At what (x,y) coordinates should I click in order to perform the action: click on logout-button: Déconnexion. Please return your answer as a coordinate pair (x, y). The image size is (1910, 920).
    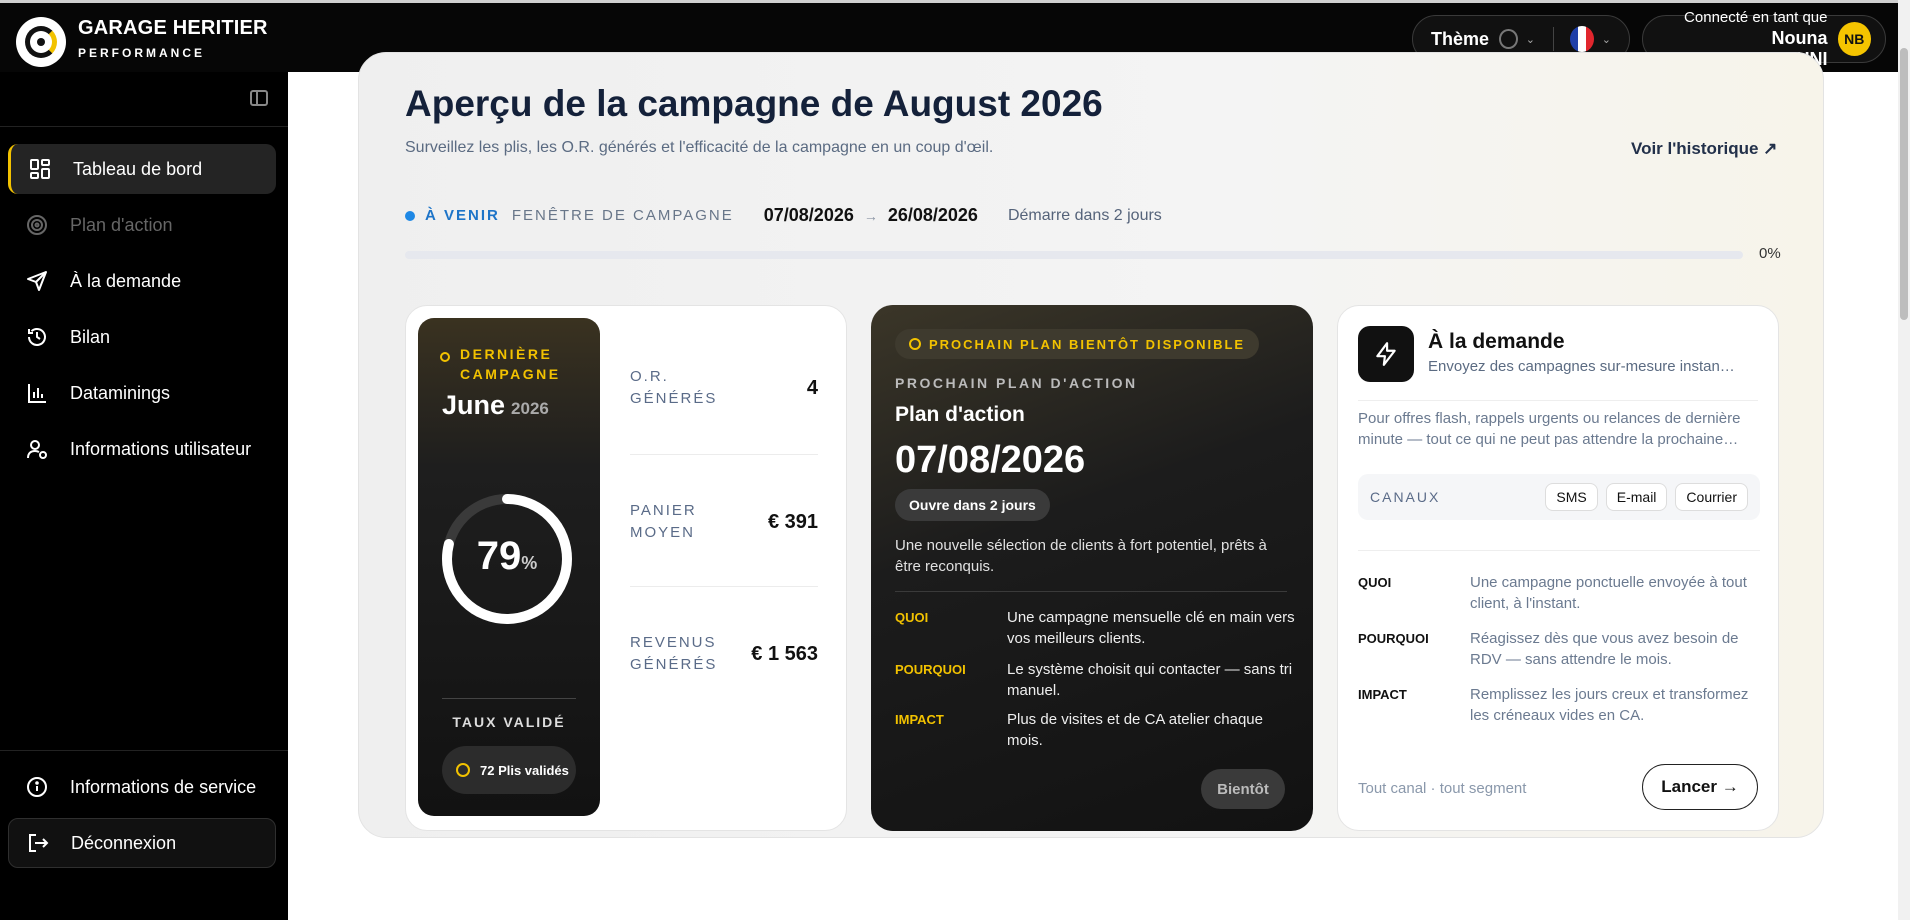
    Looking at the image, I should click on (142, 843).